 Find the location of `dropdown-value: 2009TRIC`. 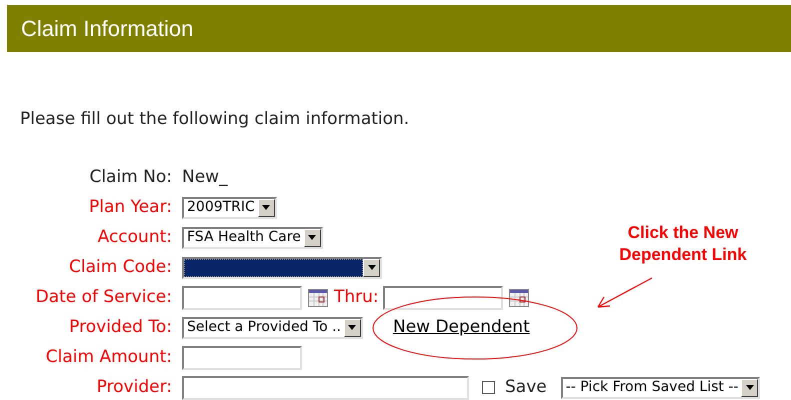

dropdown-value: 2009TRIC is located at coordinates (221, 207).